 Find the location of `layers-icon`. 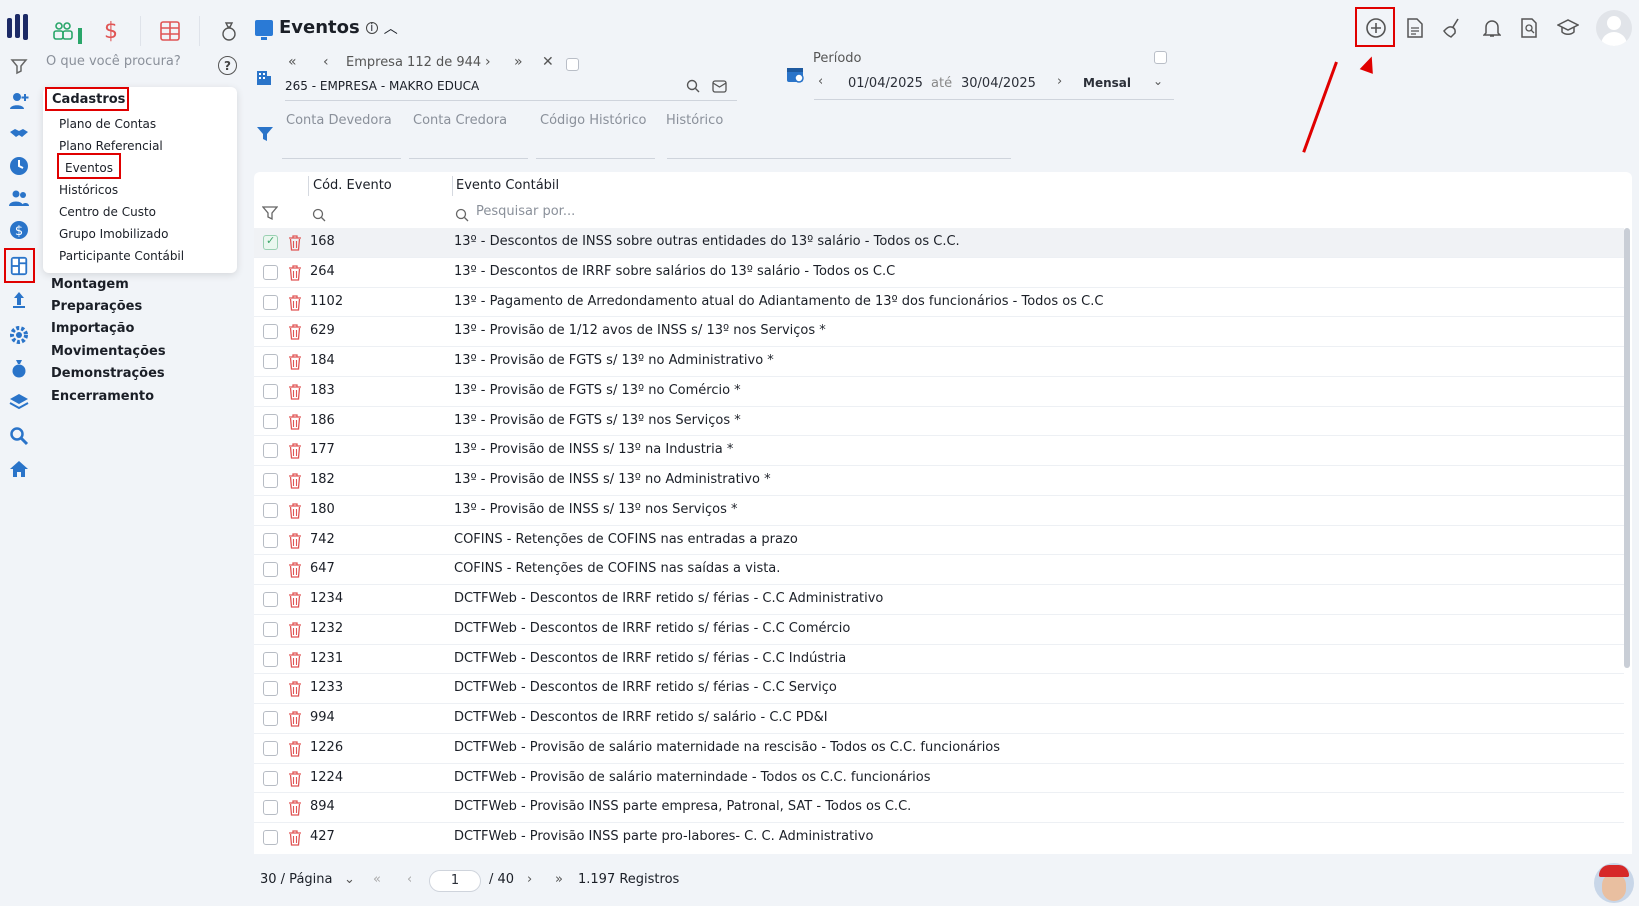

layers-icon is located at coordinates (19, 402).